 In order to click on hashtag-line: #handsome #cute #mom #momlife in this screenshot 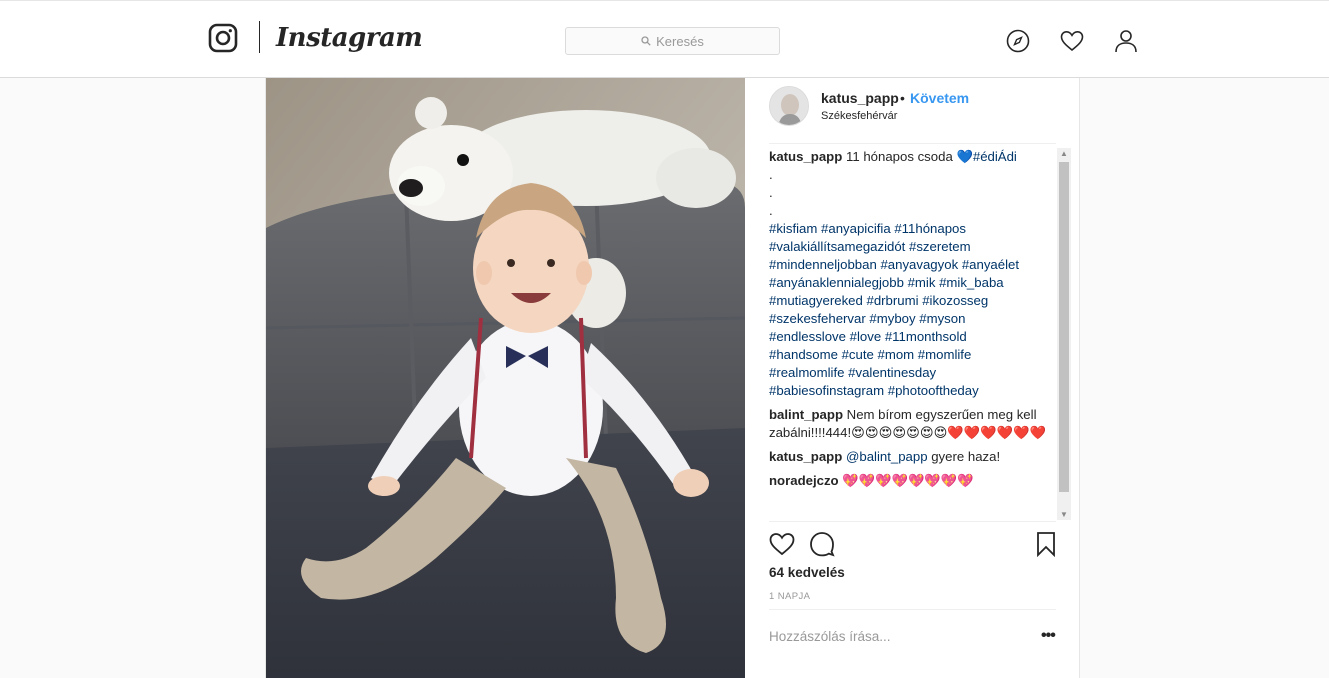, I will do `click(909, 355)`.